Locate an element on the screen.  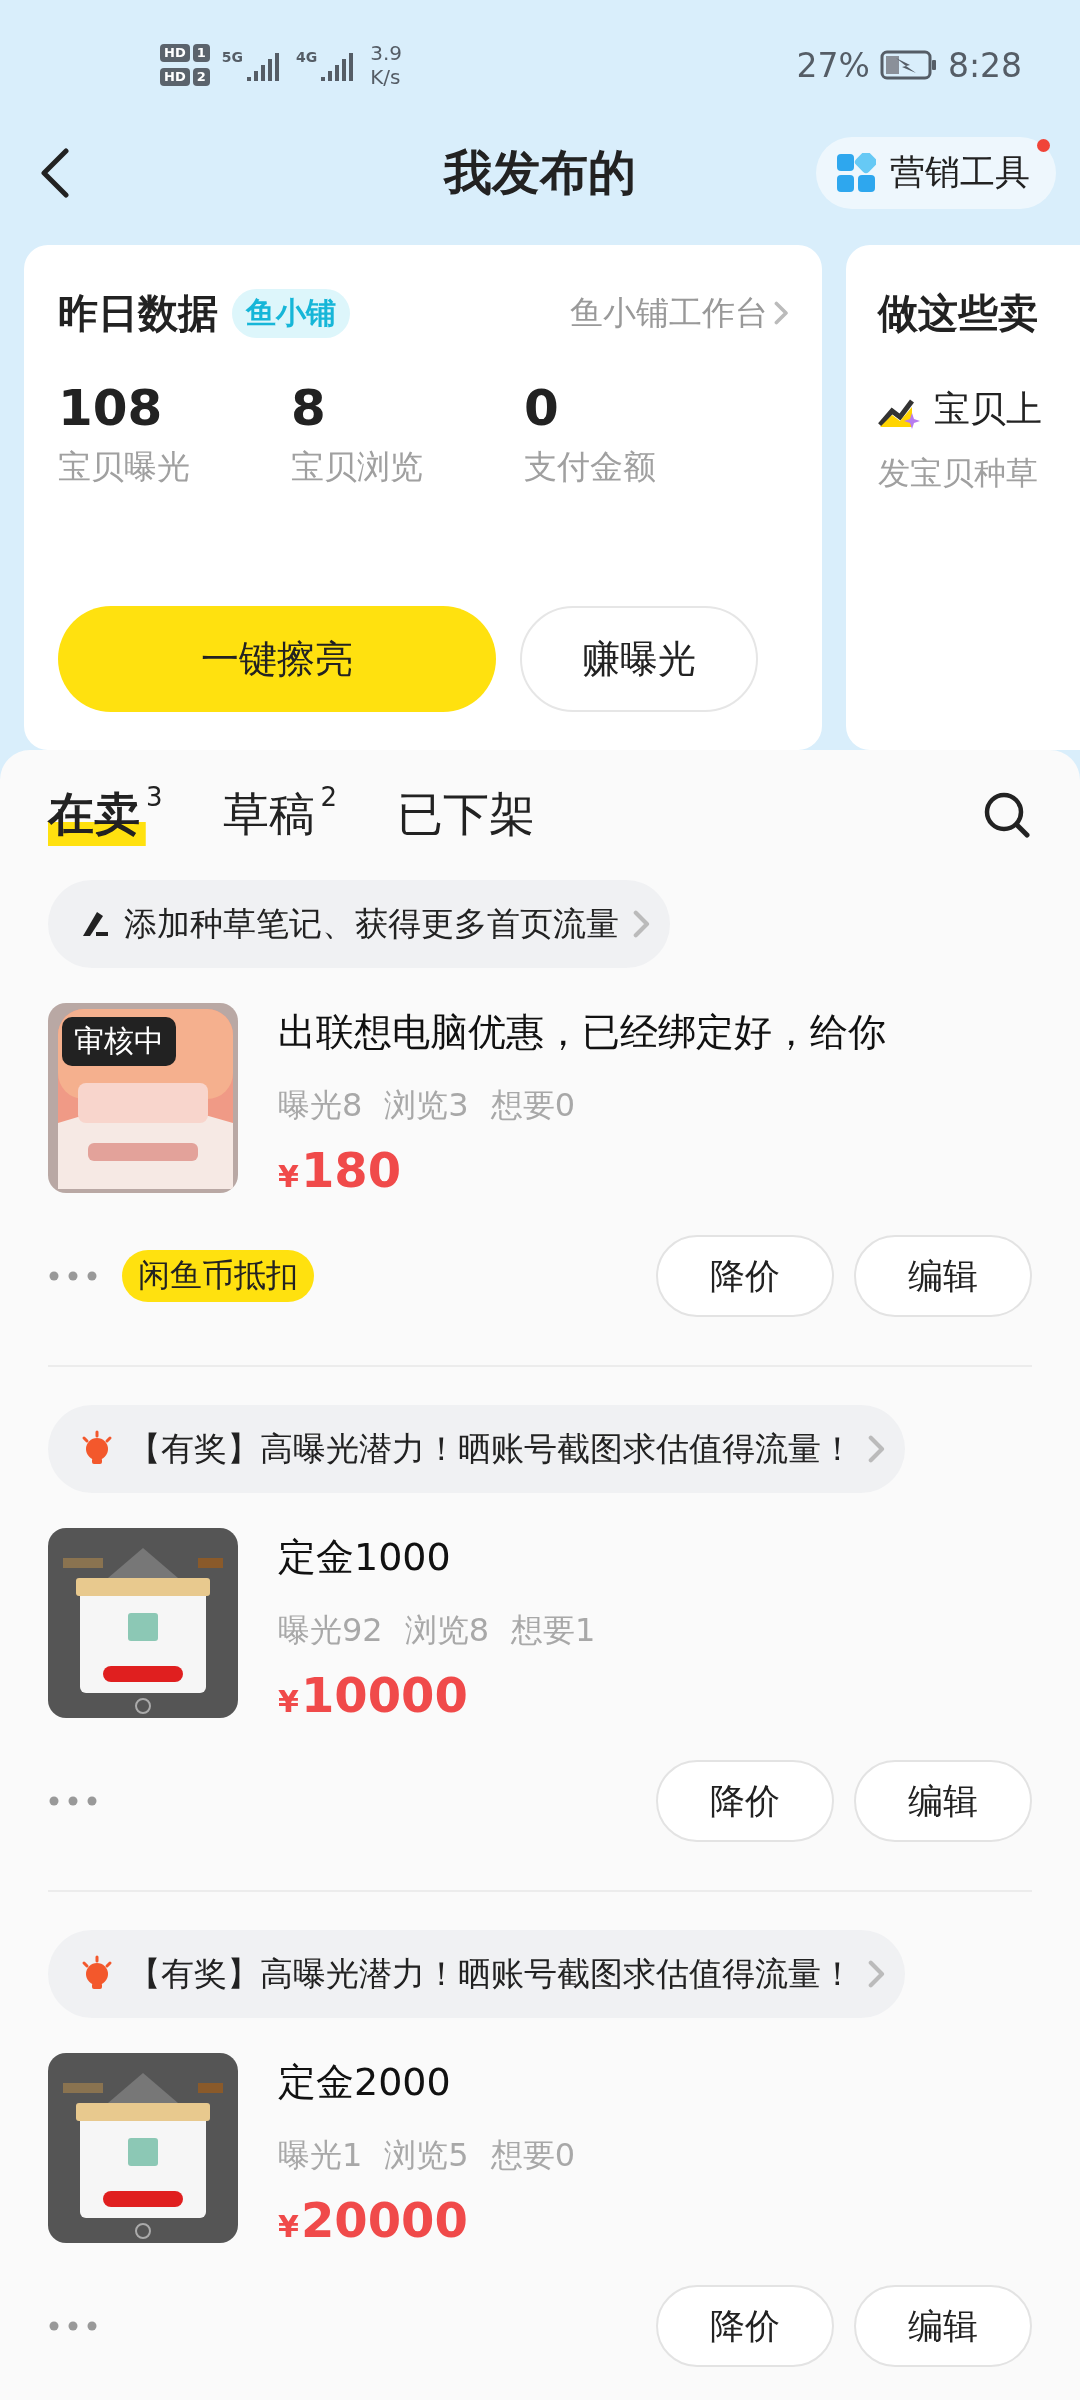
network-speed: 3.9 is located at coordinates (386, 53).